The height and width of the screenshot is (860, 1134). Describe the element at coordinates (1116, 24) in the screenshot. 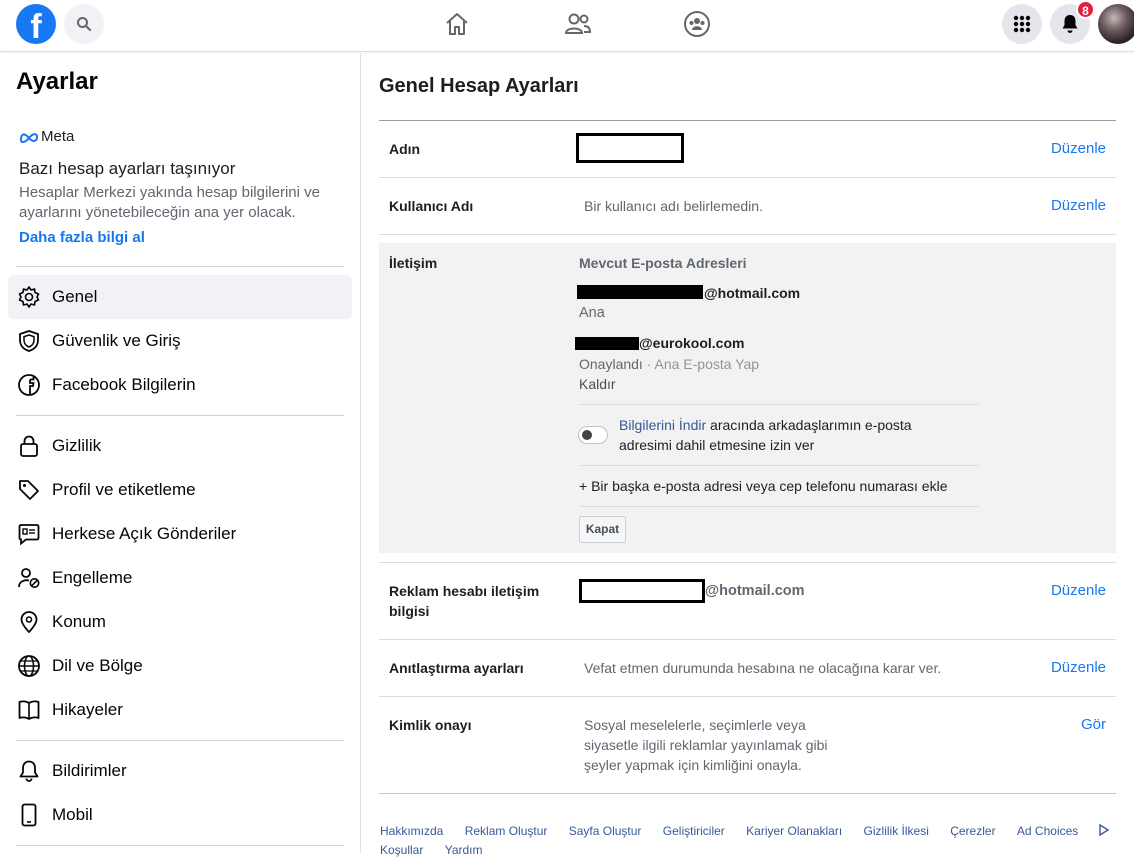

I see `avatar` at that location.